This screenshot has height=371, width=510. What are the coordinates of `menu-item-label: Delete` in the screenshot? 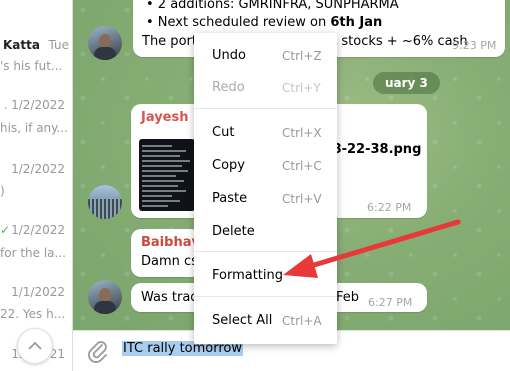 It's located at (233, 231).